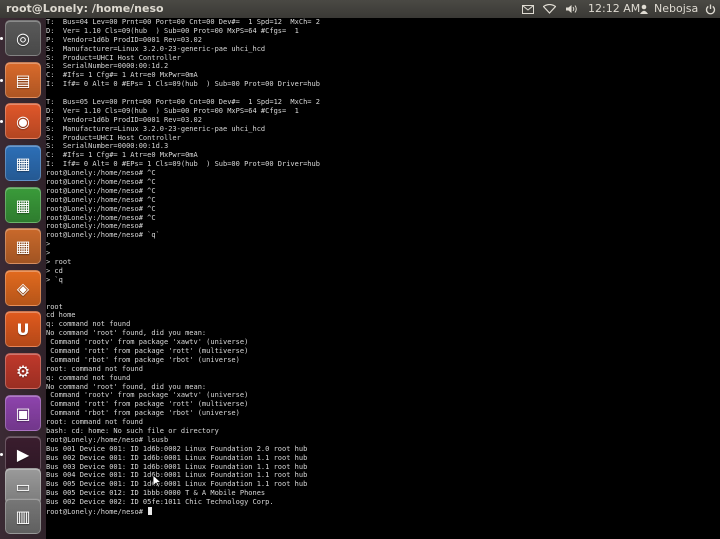 The width and height of the screenshot is (720, 539). What do you see at coordinates (85, 8) in the screenshot?
I see `window-title: root@Lonely: /home/neso` at bounding box center [85, 8].